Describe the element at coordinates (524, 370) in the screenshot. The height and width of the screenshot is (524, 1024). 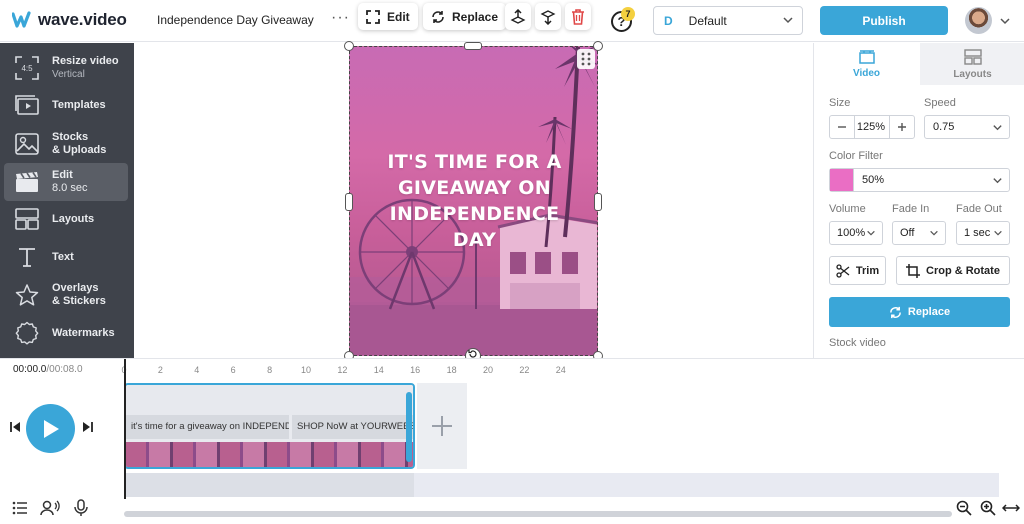
I see `ruler-tick-label: 22` at that location.